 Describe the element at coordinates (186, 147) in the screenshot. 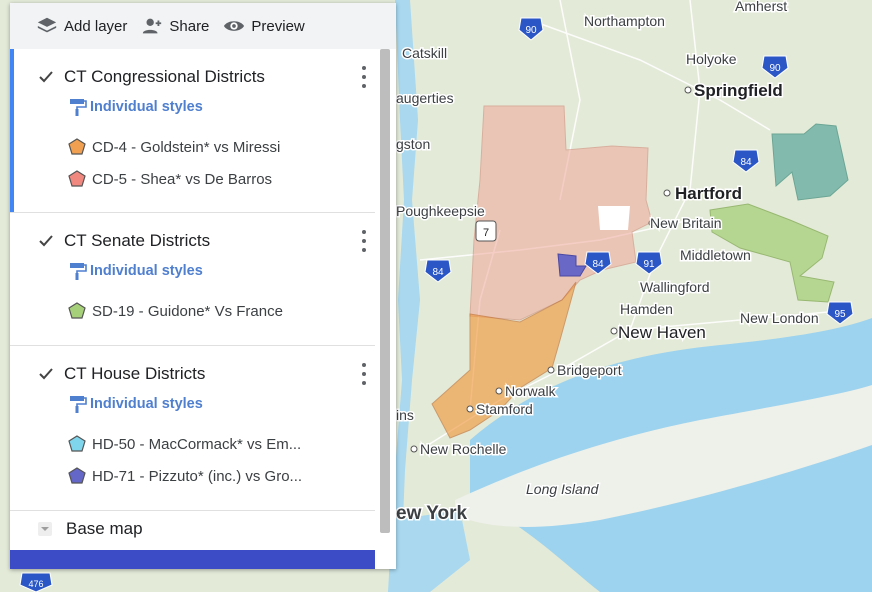

I see `item-label: CD-4 - Goldstein* vs Miressi` at that location.